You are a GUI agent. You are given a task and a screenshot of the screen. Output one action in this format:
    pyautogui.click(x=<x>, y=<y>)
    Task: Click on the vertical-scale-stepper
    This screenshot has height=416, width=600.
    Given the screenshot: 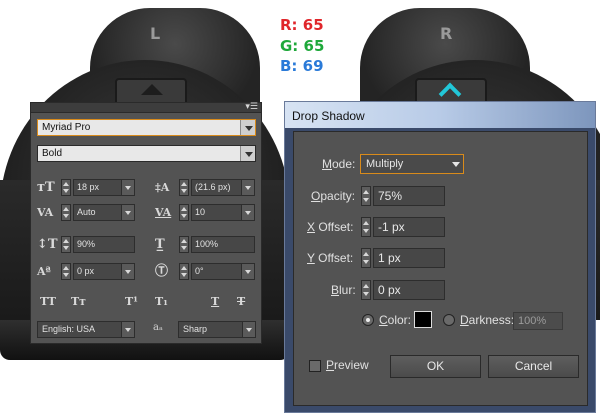 What is the action you would take?
    pyautogui.click(x=66, y=244)
    